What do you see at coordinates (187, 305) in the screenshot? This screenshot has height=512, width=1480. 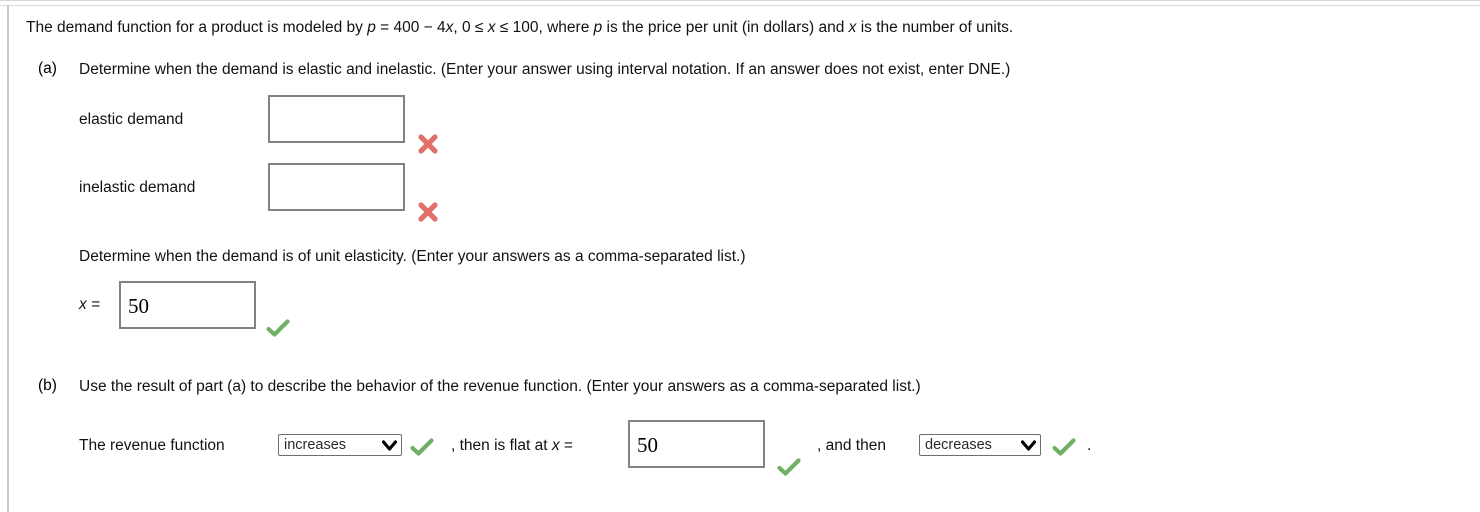 I see `unit-elasticity-input: 50` at bounding box center [187, 305].